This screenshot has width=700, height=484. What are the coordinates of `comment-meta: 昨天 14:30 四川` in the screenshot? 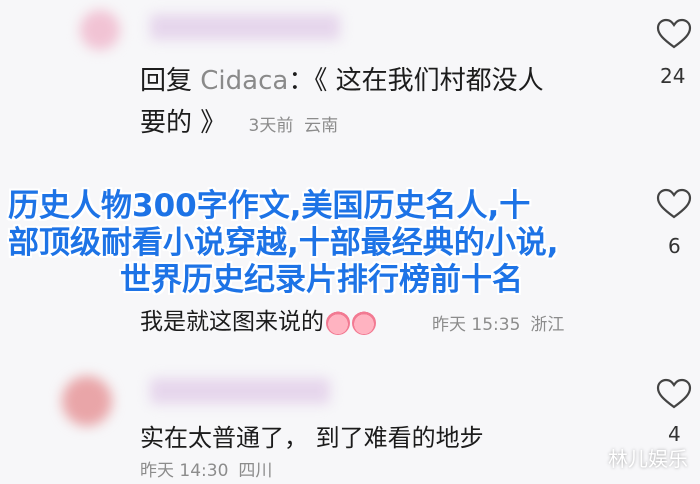 It's located at (206, 471).